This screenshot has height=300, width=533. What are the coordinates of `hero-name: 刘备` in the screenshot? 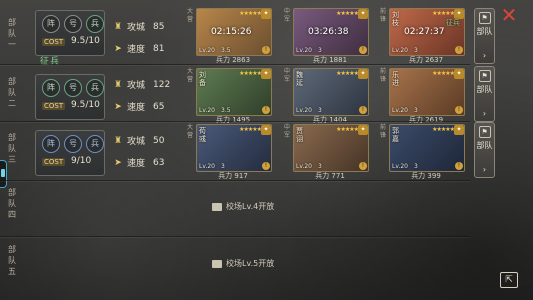 It's located at (202, 79).